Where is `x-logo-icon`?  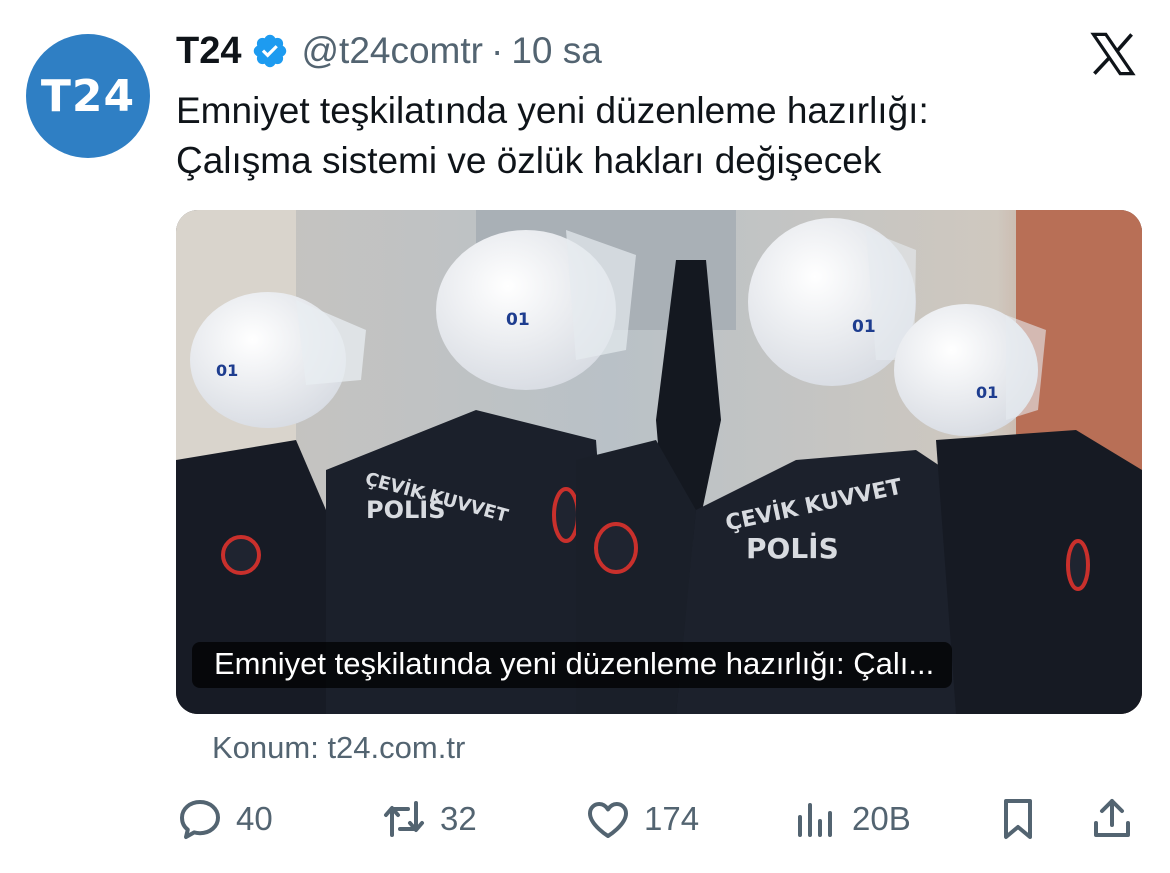 x-logo-icon is located at coordinates (1113, 54).